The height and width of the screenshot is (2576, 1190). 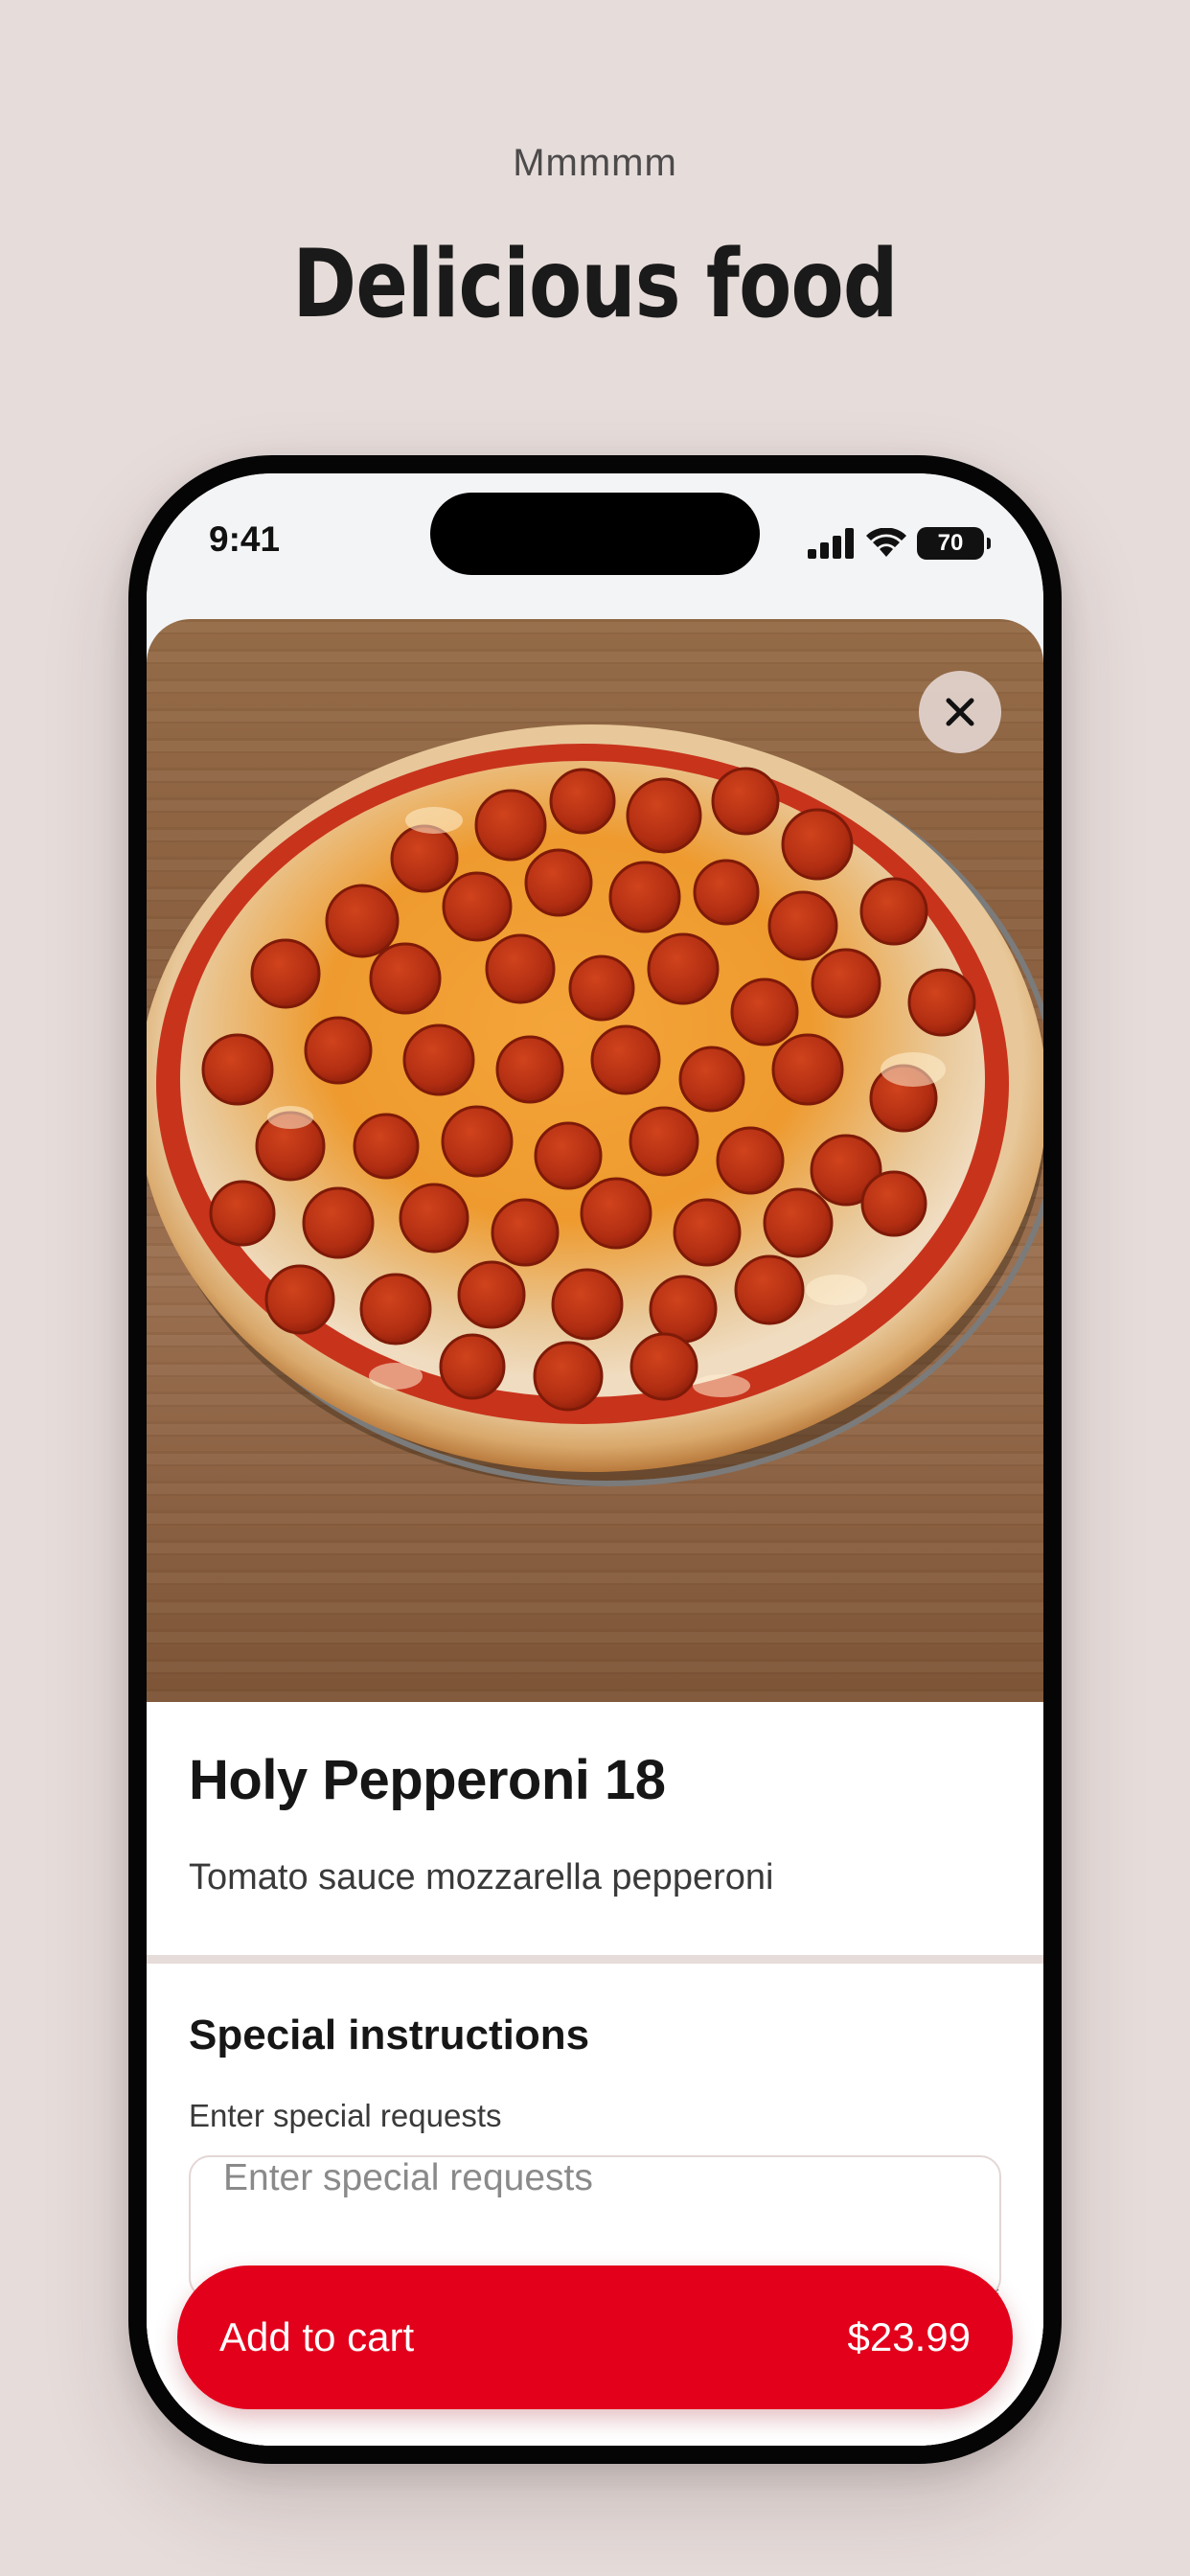 What do you see at coordinates (909, 2336) in the screenshot?
I see `cart-price: $23.99` at bounding box center [909, 2336].